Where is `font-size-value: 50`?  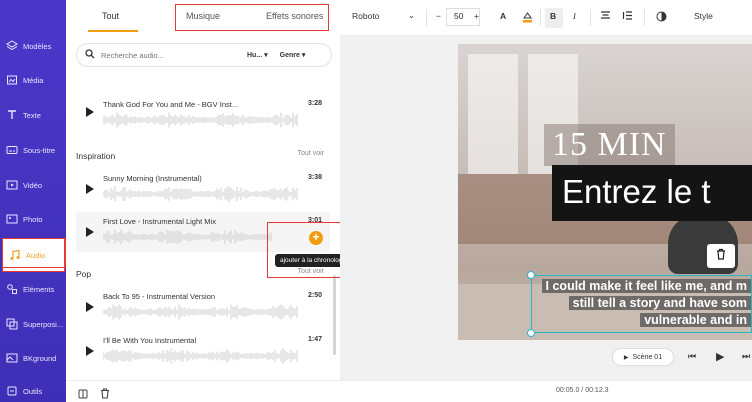 font-size-value: 50 is located at coordinates (459, 16).